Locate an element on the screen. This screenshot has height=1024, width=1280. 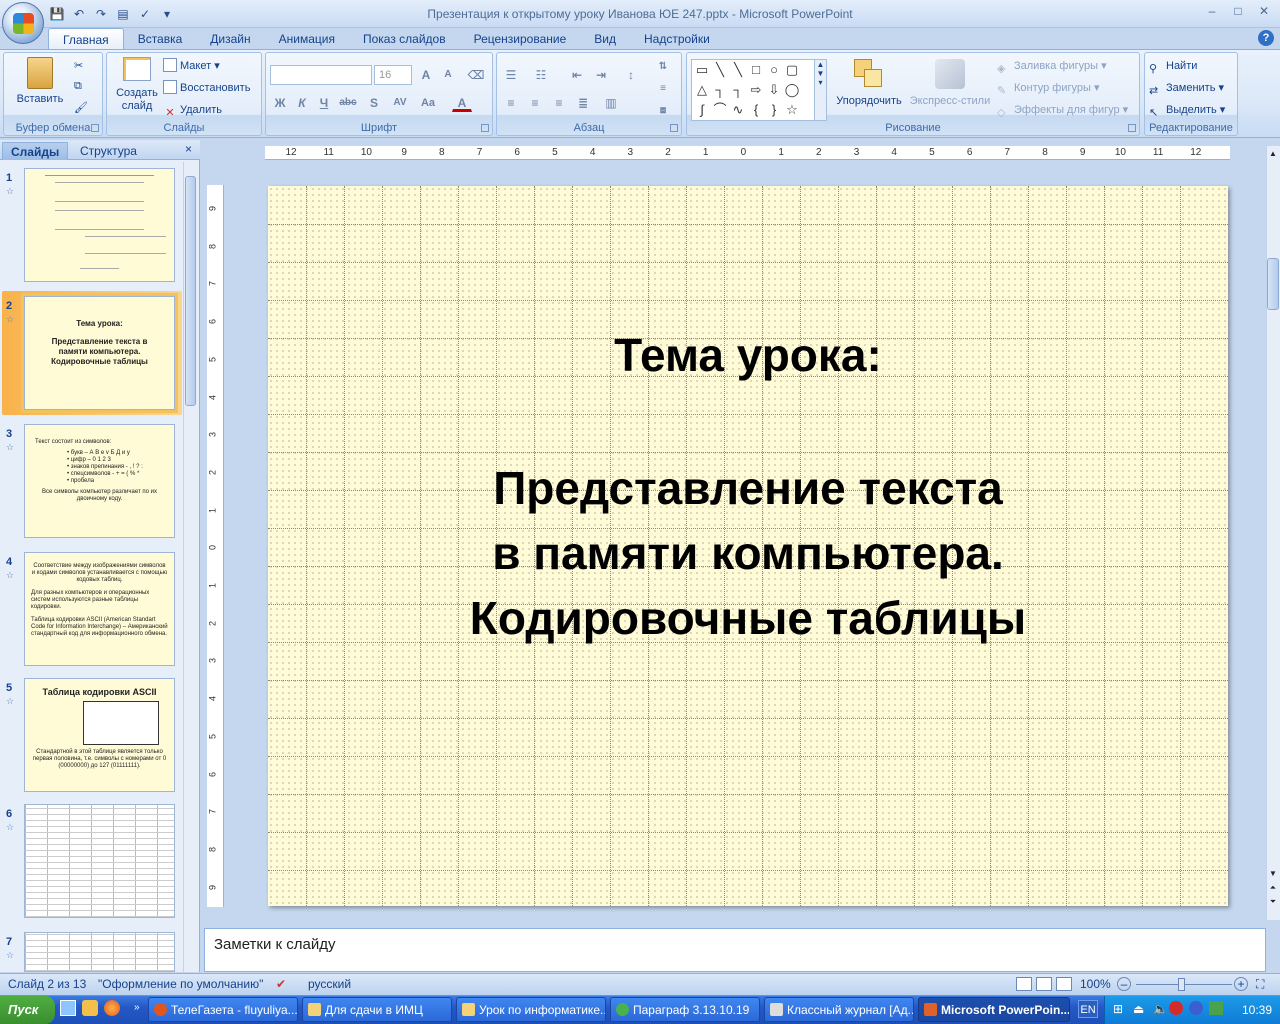
drawing-launcher-icon is located at coordinates (1132, 128).